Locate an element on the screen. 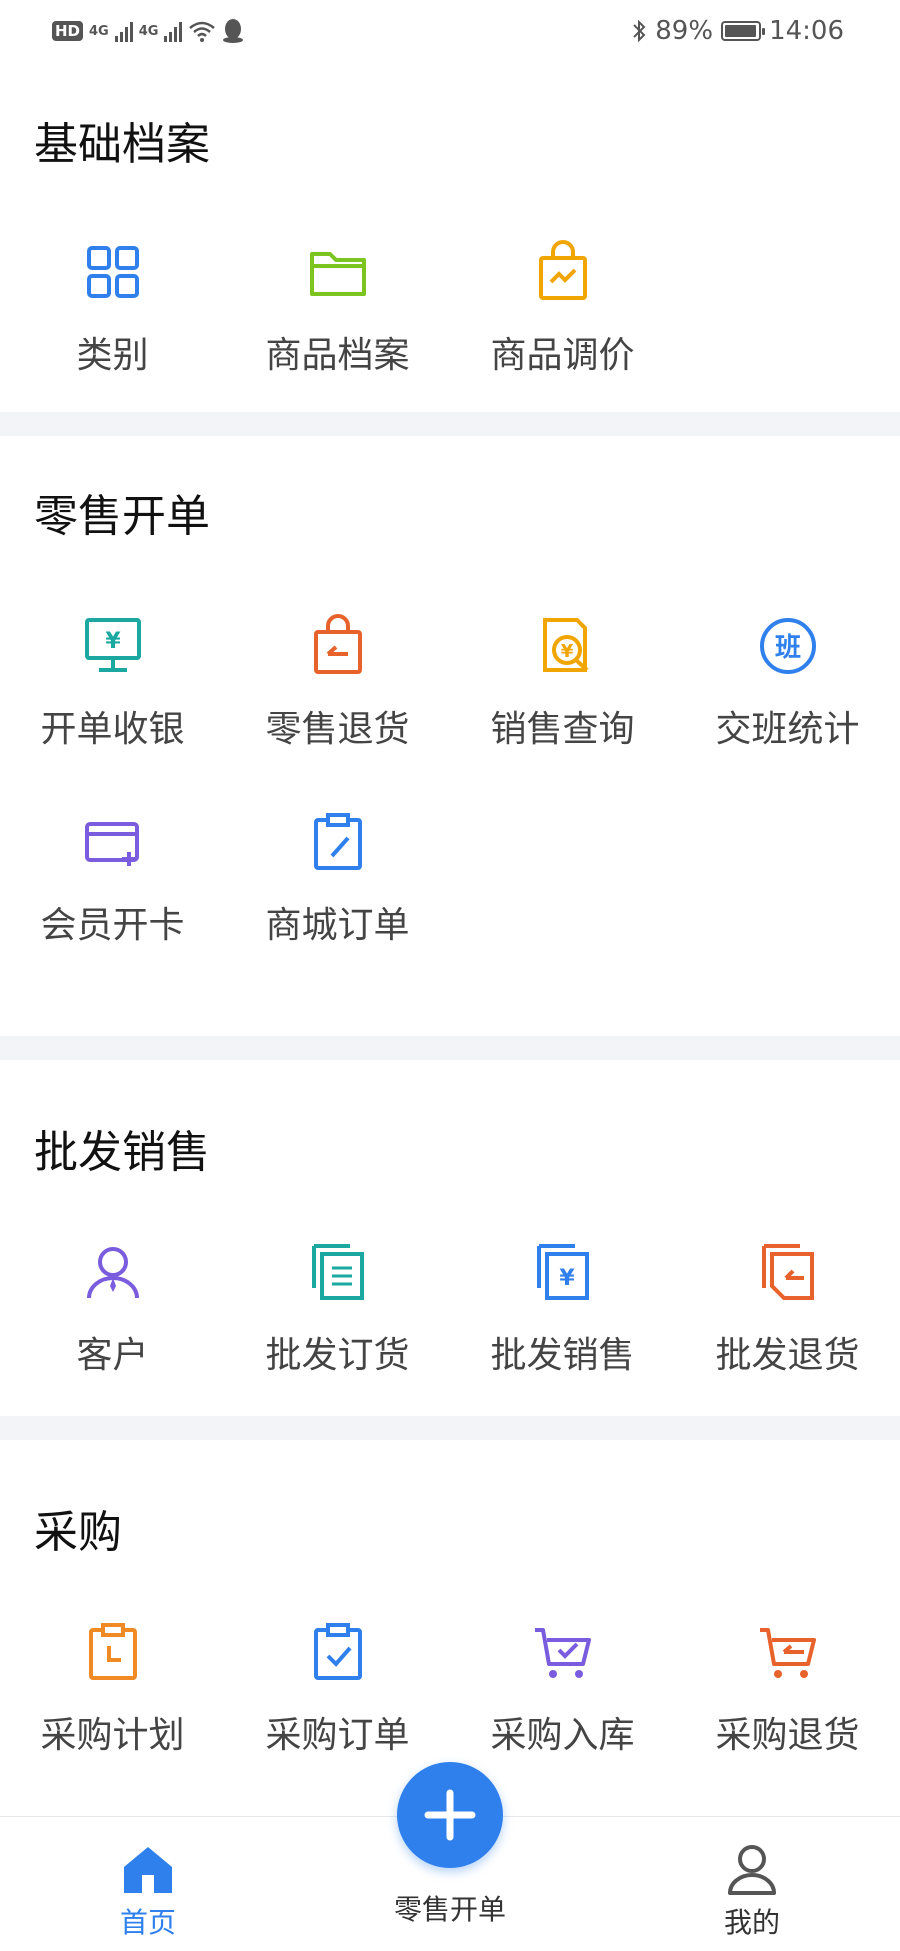  folder-icon is located at coordinates (337, 274).